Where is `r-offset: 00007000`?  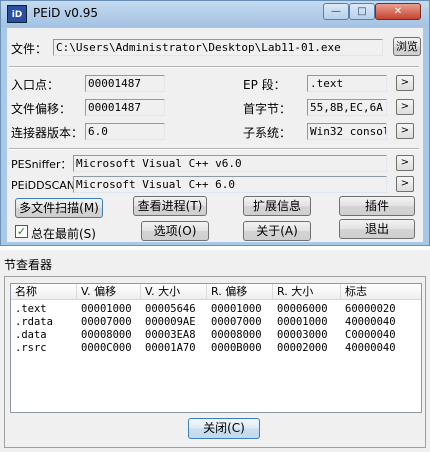
r-offset: 00007000 is located at coordinates (236, 322).